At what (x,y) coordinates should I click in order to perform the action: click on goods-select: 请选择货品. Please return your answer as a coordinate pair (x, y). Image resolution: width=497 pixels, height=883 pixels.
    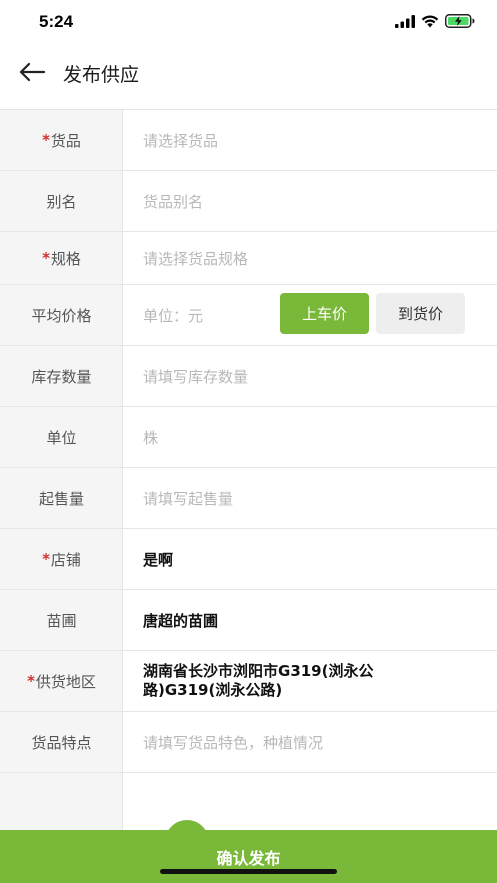
    Looking at the image, I should click on (310, 140).